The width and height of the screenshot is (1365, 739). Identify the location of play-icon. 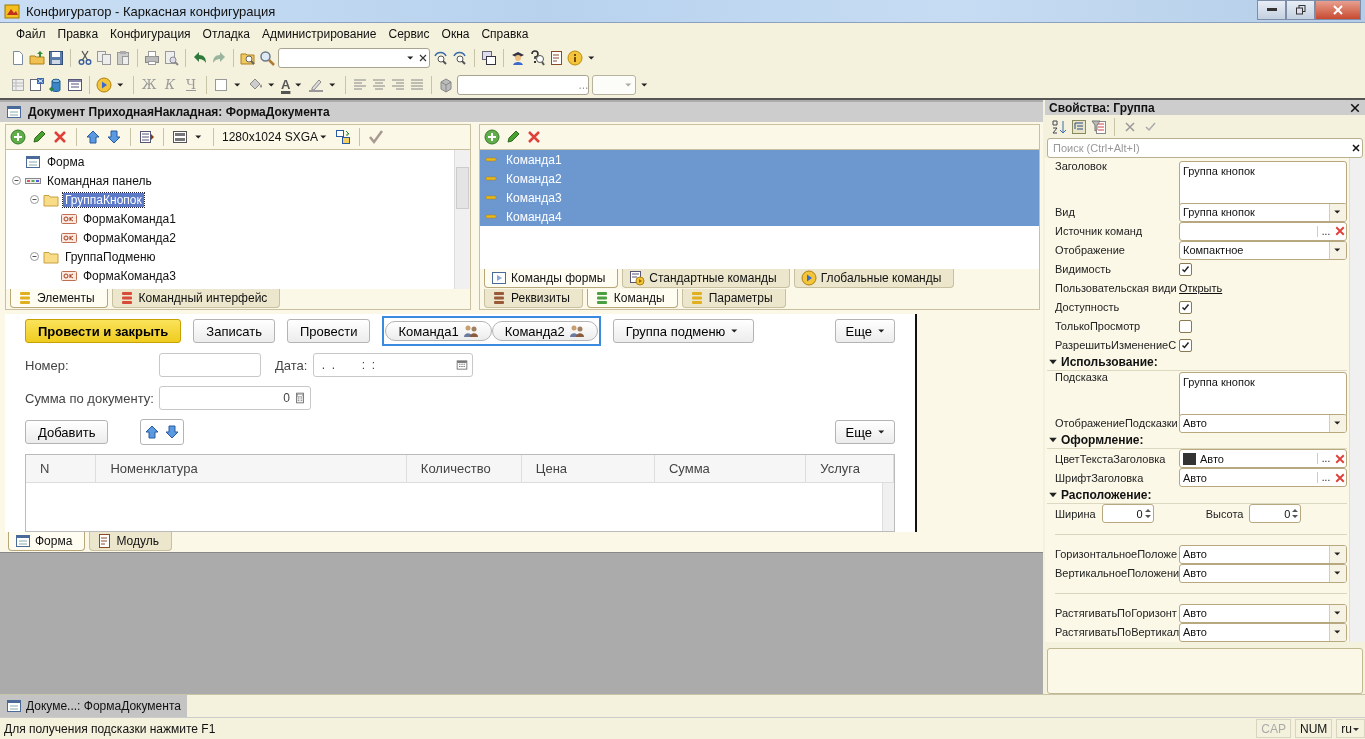
(104, 84).